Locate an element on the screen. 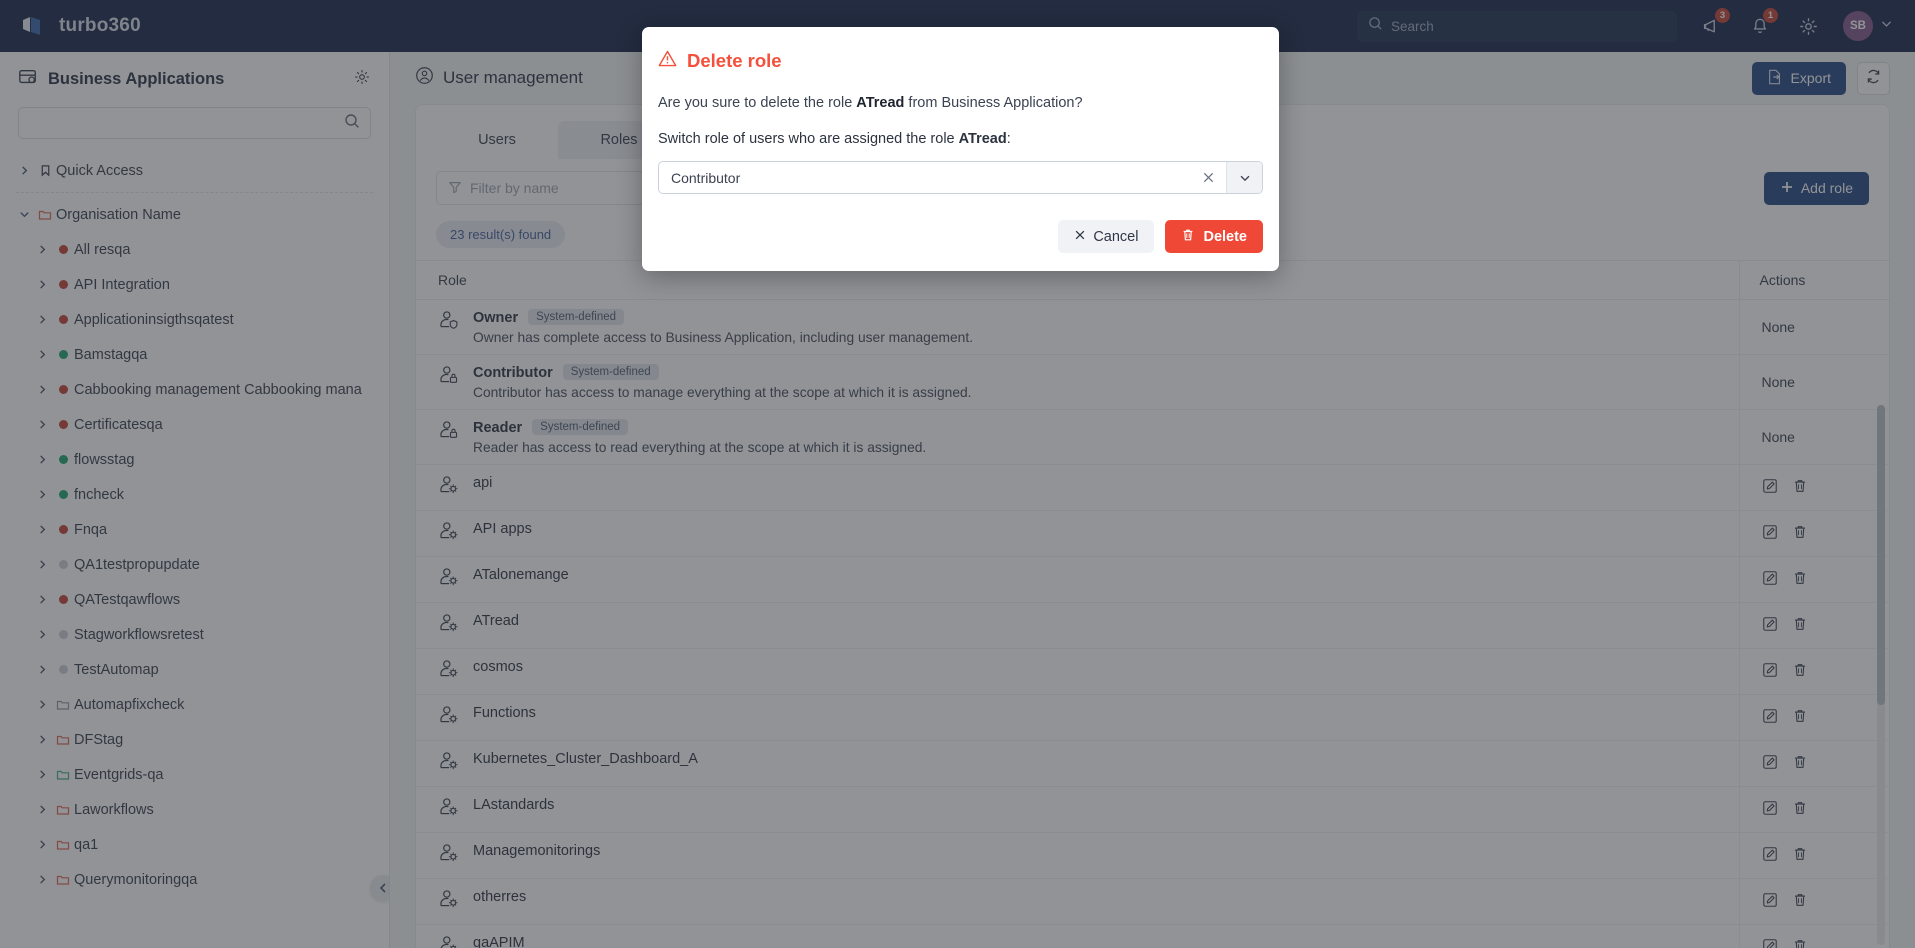  clear-selection-icon is located at coordinates (1208, 177).